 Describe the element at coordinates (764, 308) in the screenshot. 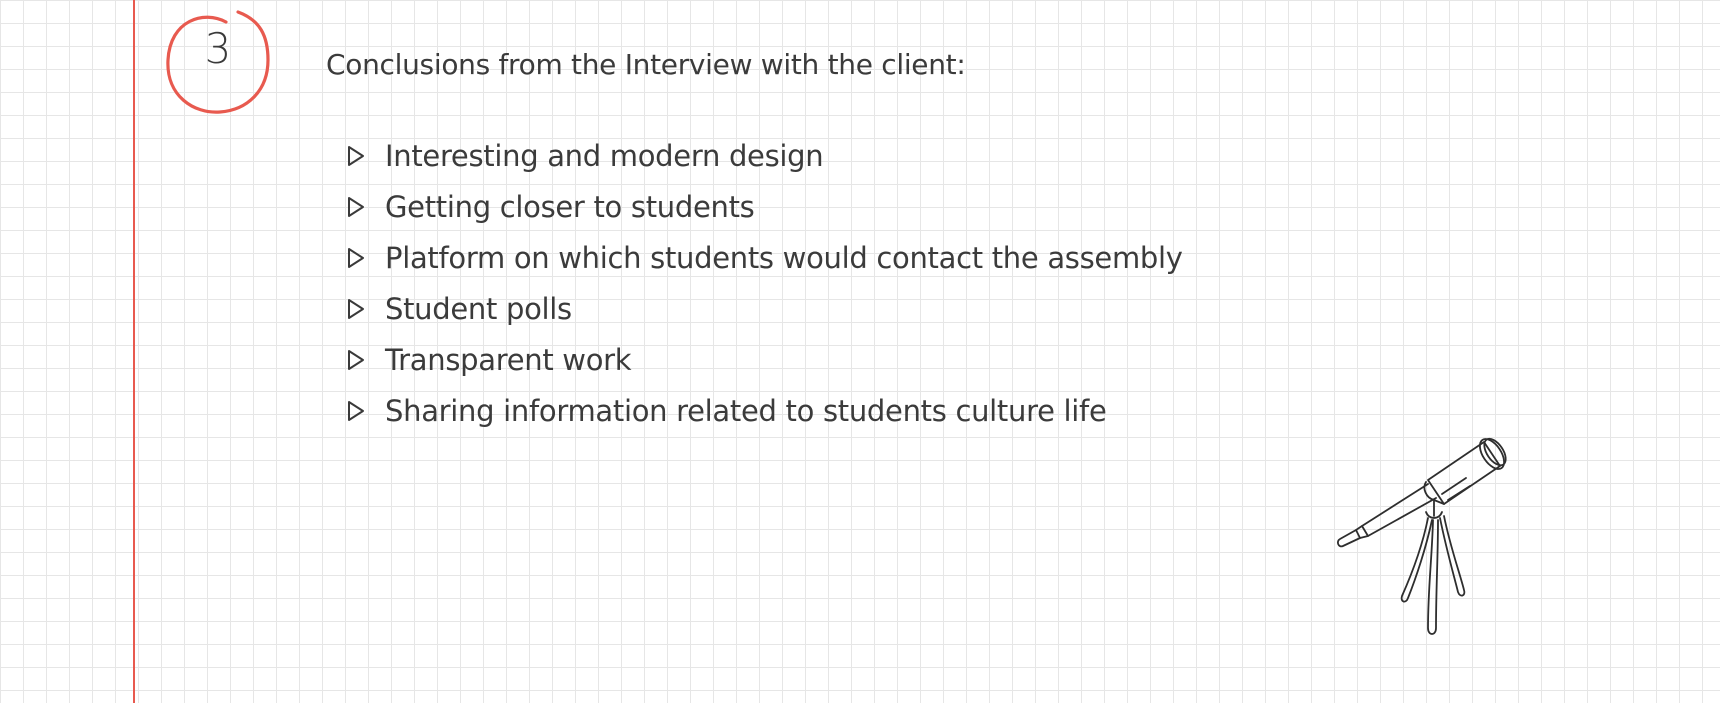

I see `list-item: Student polls` at that location.